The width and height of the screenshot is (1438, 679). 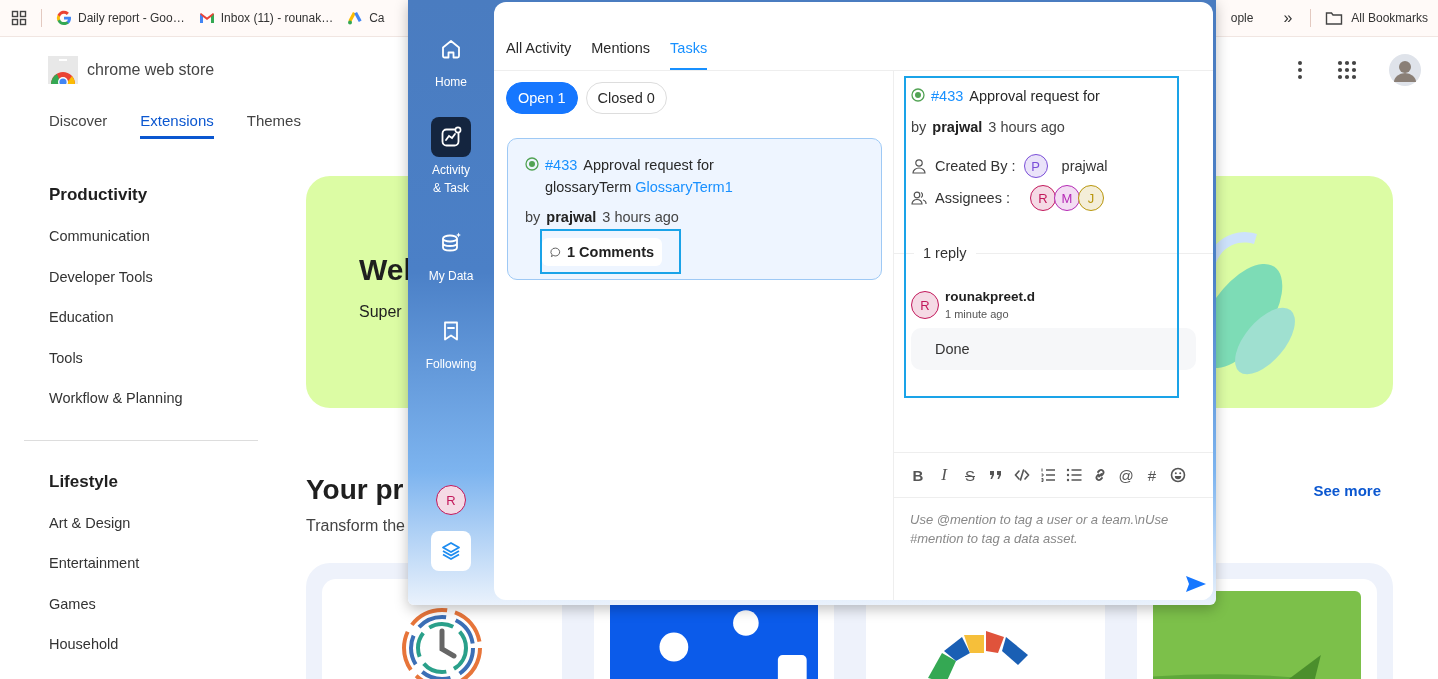 I want to click on category-heading: Lifestyle, so click(x=84, y=481).